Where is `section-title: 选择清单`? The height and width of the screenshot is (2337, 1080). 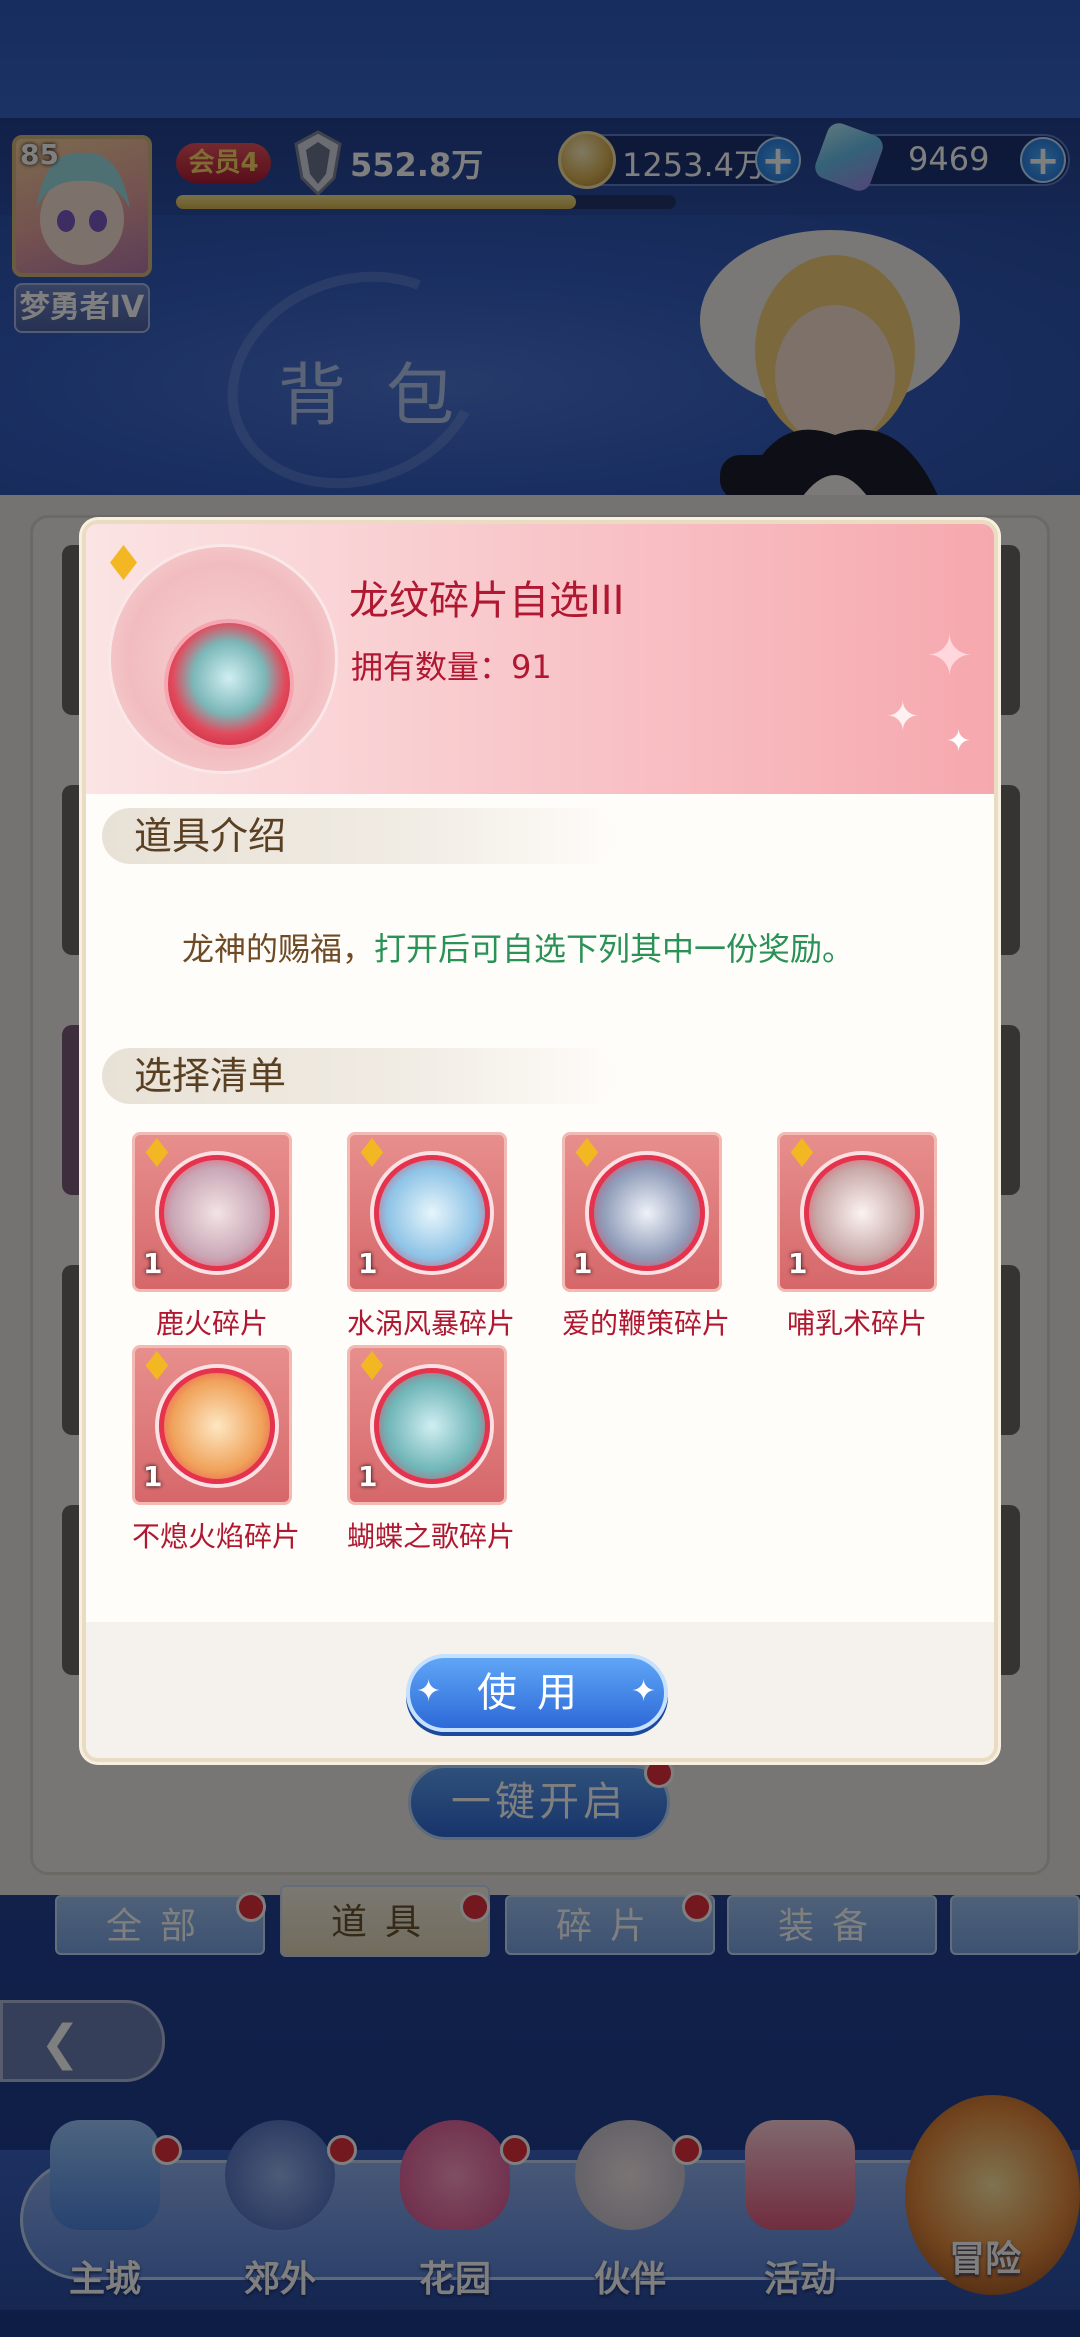
section-title: 选择清单 is located at coordinates (210, 1076).